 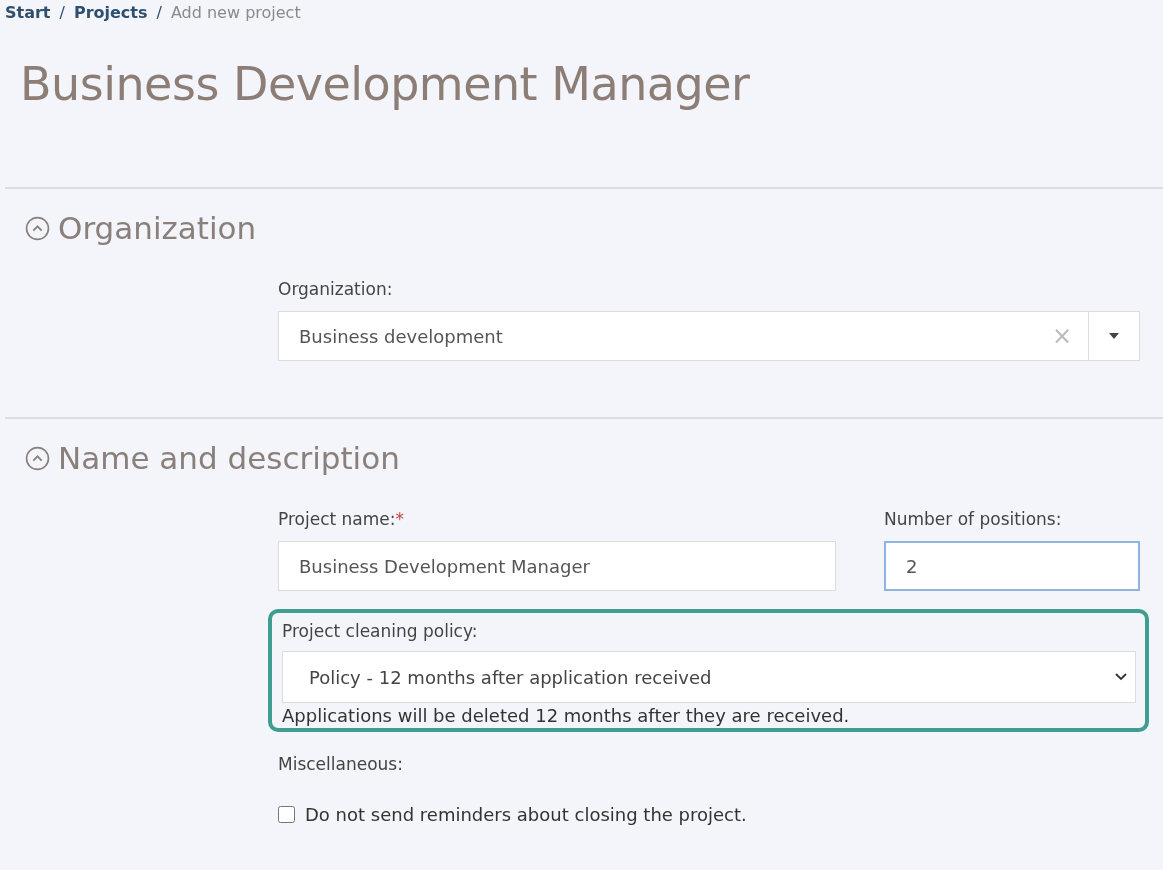 I want to click on breadcrumb-link: Start, so click(x=28, y=12).